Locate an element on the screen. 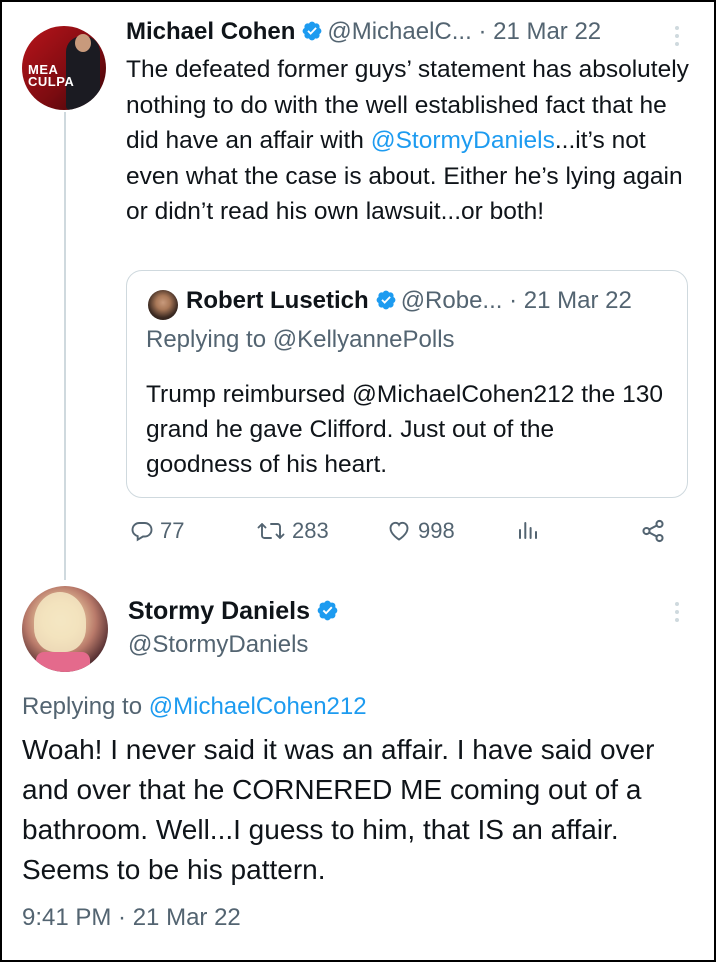 This screenshot has height=962, width=716. analytics-icon is located at coordinates (528, 530).